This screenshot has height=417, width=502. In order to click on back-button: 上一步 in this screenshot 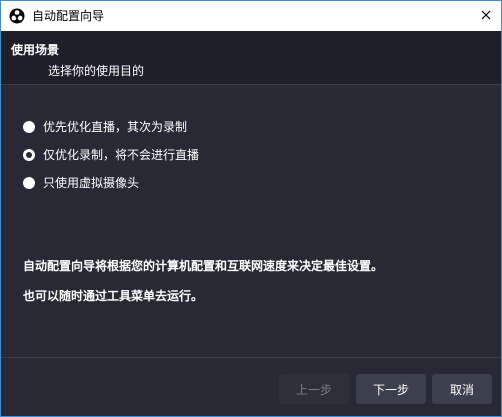, I will do `click(314, 389)`.